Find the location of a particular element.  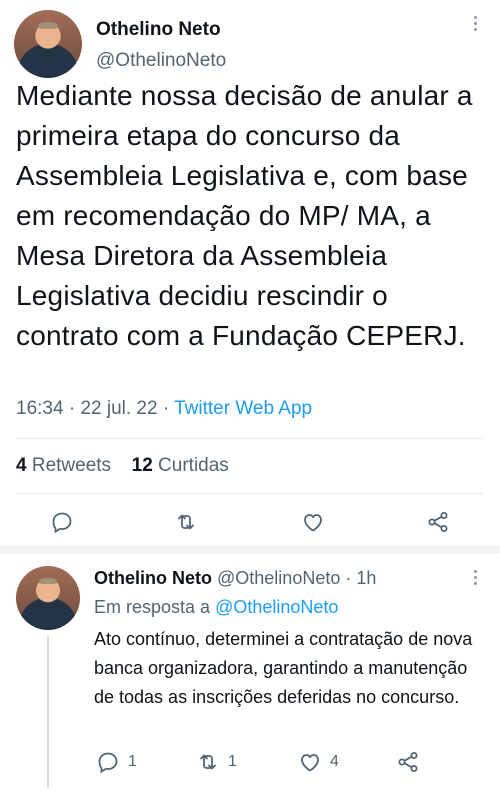

reply-count: 1 is located at coordinates (132, 761).